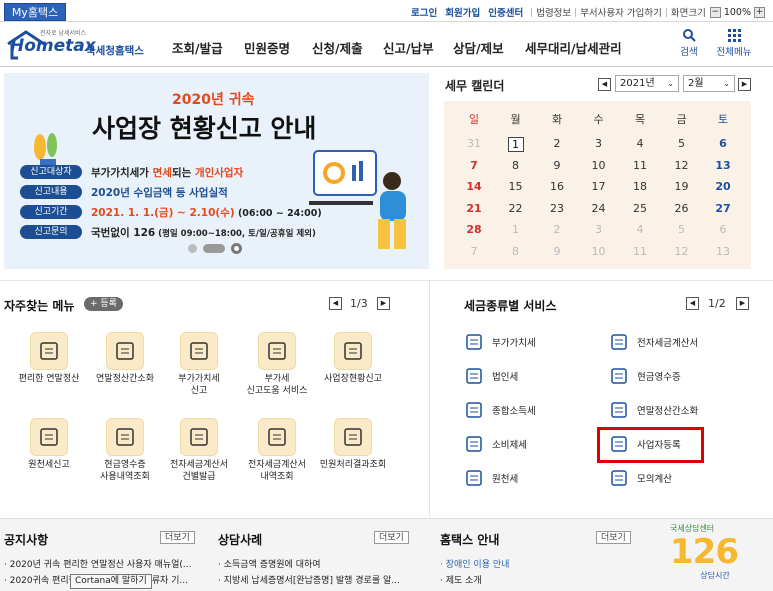  What do you see at coordinates (653, 410) in the screenshot?
I see `tax-service-item: 연말정산간소화` at bounding box center [653, 410].